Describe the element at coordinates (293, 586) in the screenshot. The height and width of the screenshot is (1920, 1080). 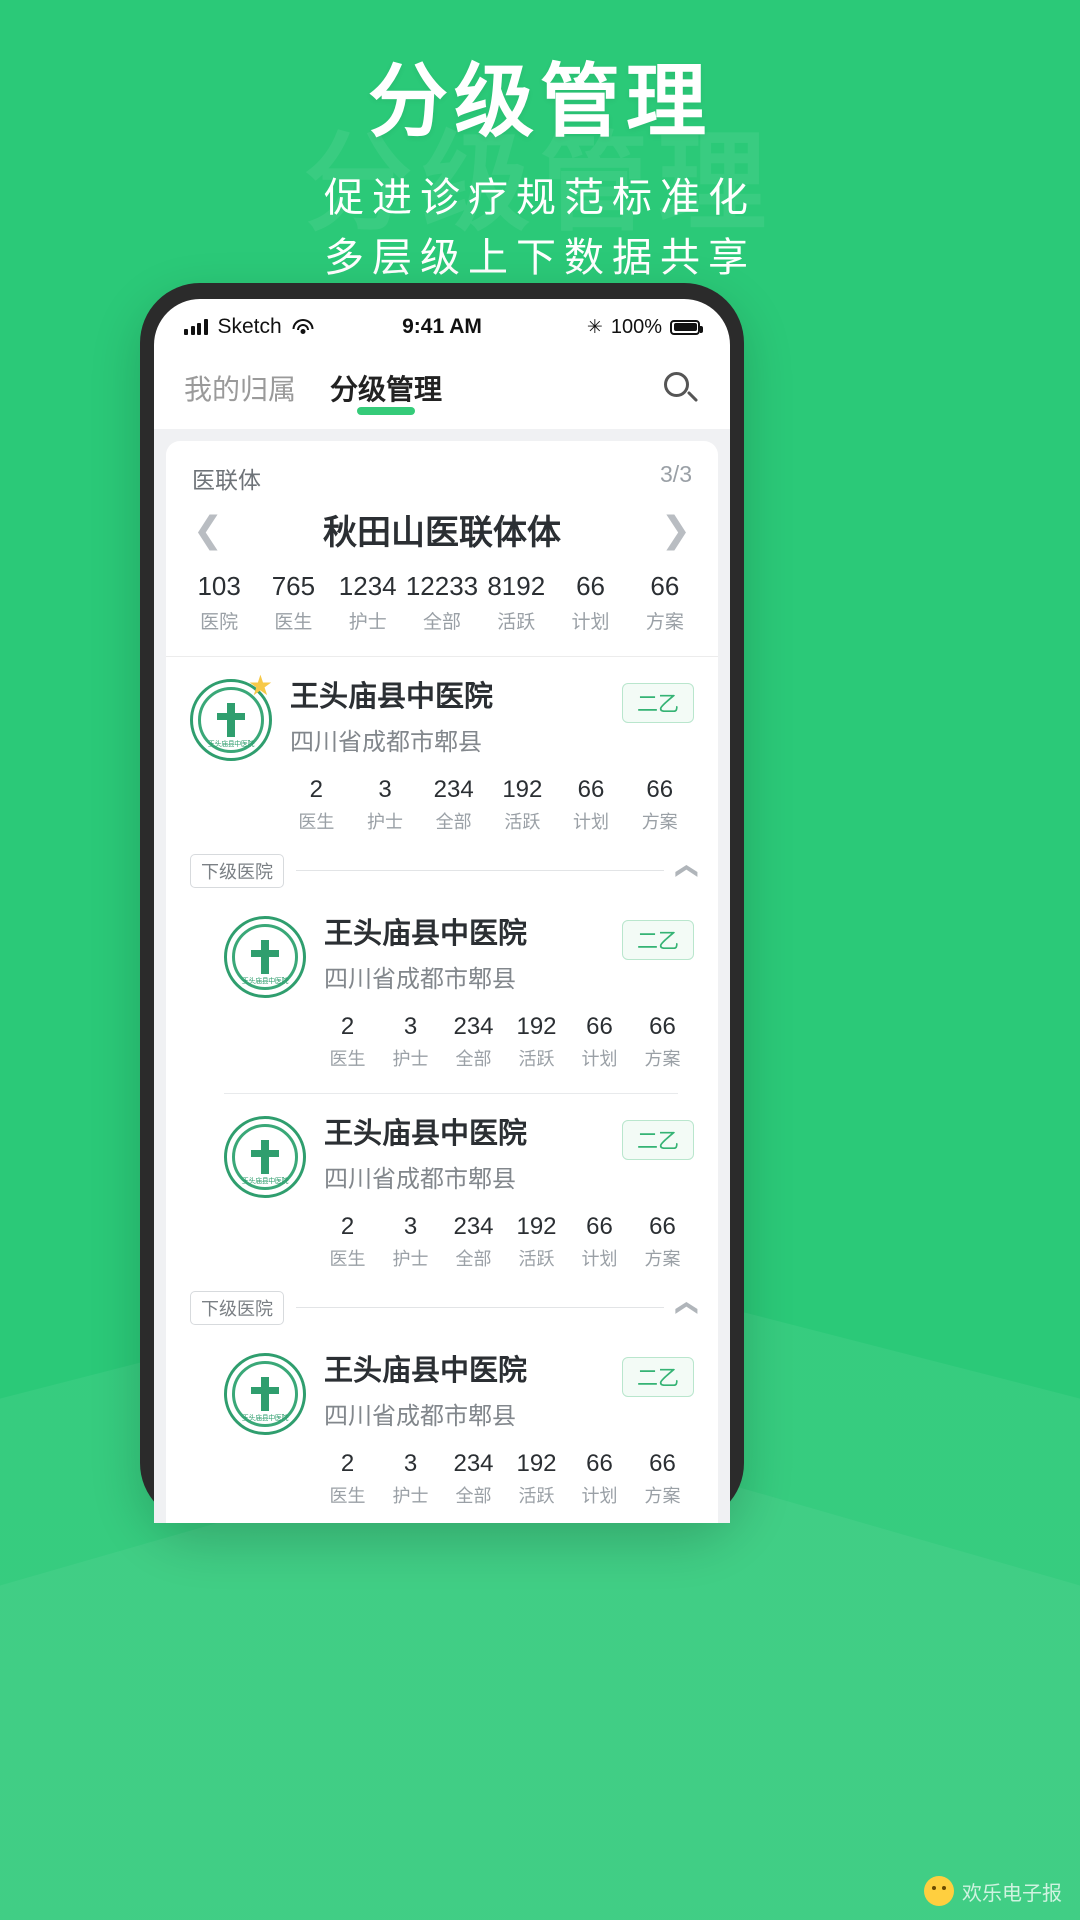
I see `stat-value: 765` at that location.